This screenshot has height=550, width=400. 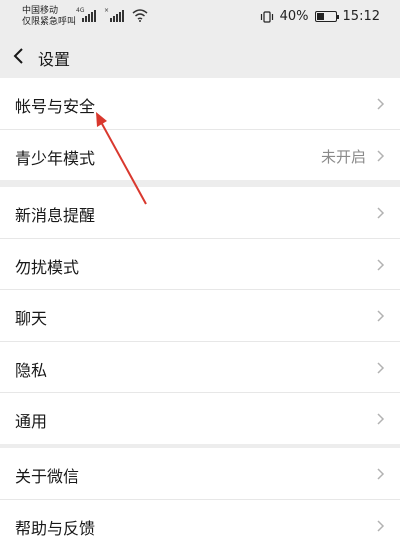 What do you see at coordinates (55, 157) in the screenshot?
I see `item-label: 青少年模式` at bounding box center [55, 157].